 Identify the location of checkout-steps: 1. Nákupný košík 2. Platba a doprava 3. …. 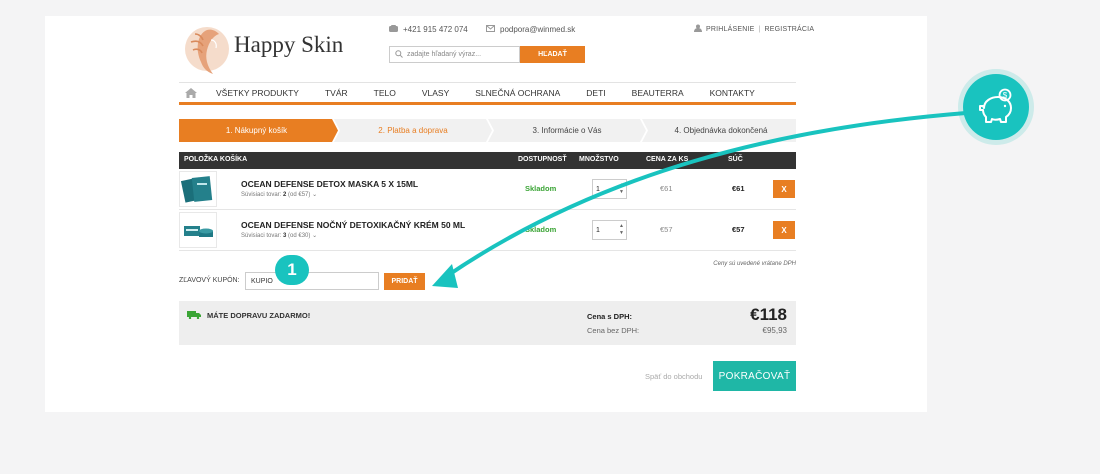
(487, 130).